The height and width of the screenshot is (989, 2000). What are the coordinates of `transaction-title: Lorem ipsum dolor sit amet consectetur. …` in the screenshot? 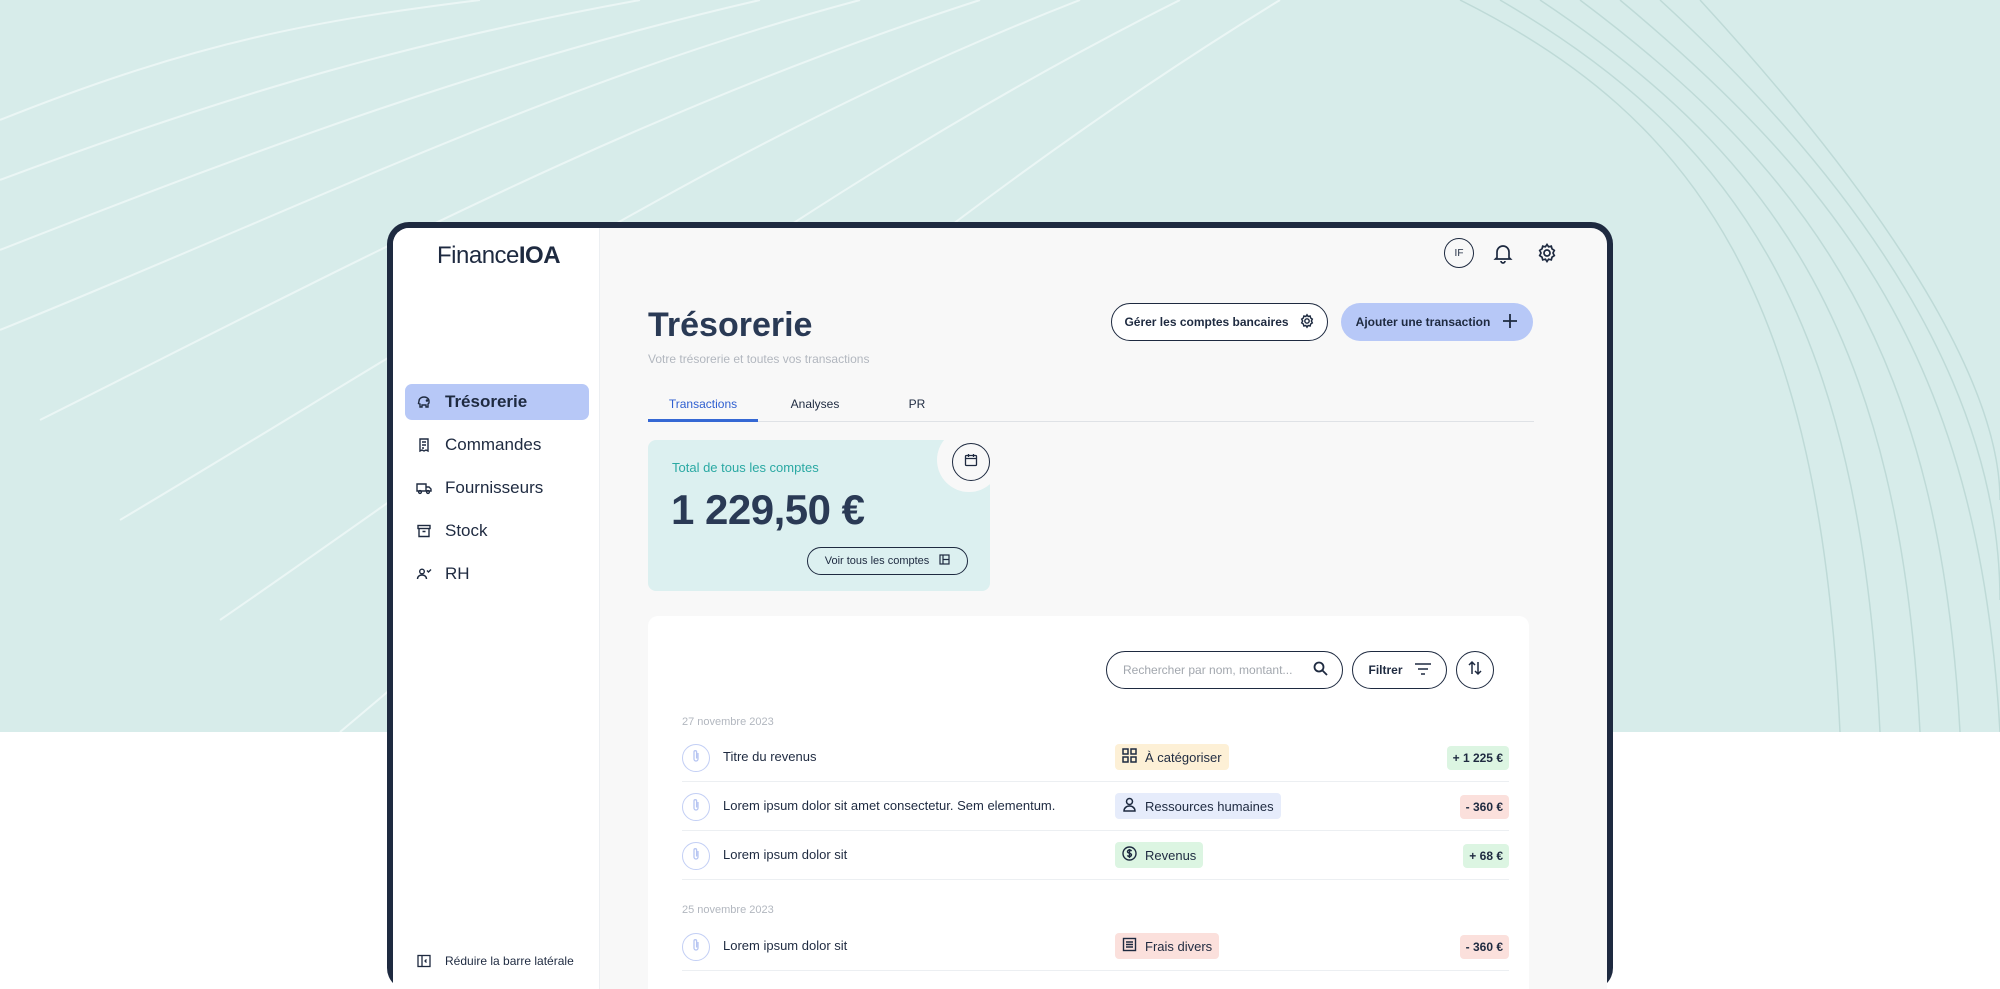 It's located at (889, 805).